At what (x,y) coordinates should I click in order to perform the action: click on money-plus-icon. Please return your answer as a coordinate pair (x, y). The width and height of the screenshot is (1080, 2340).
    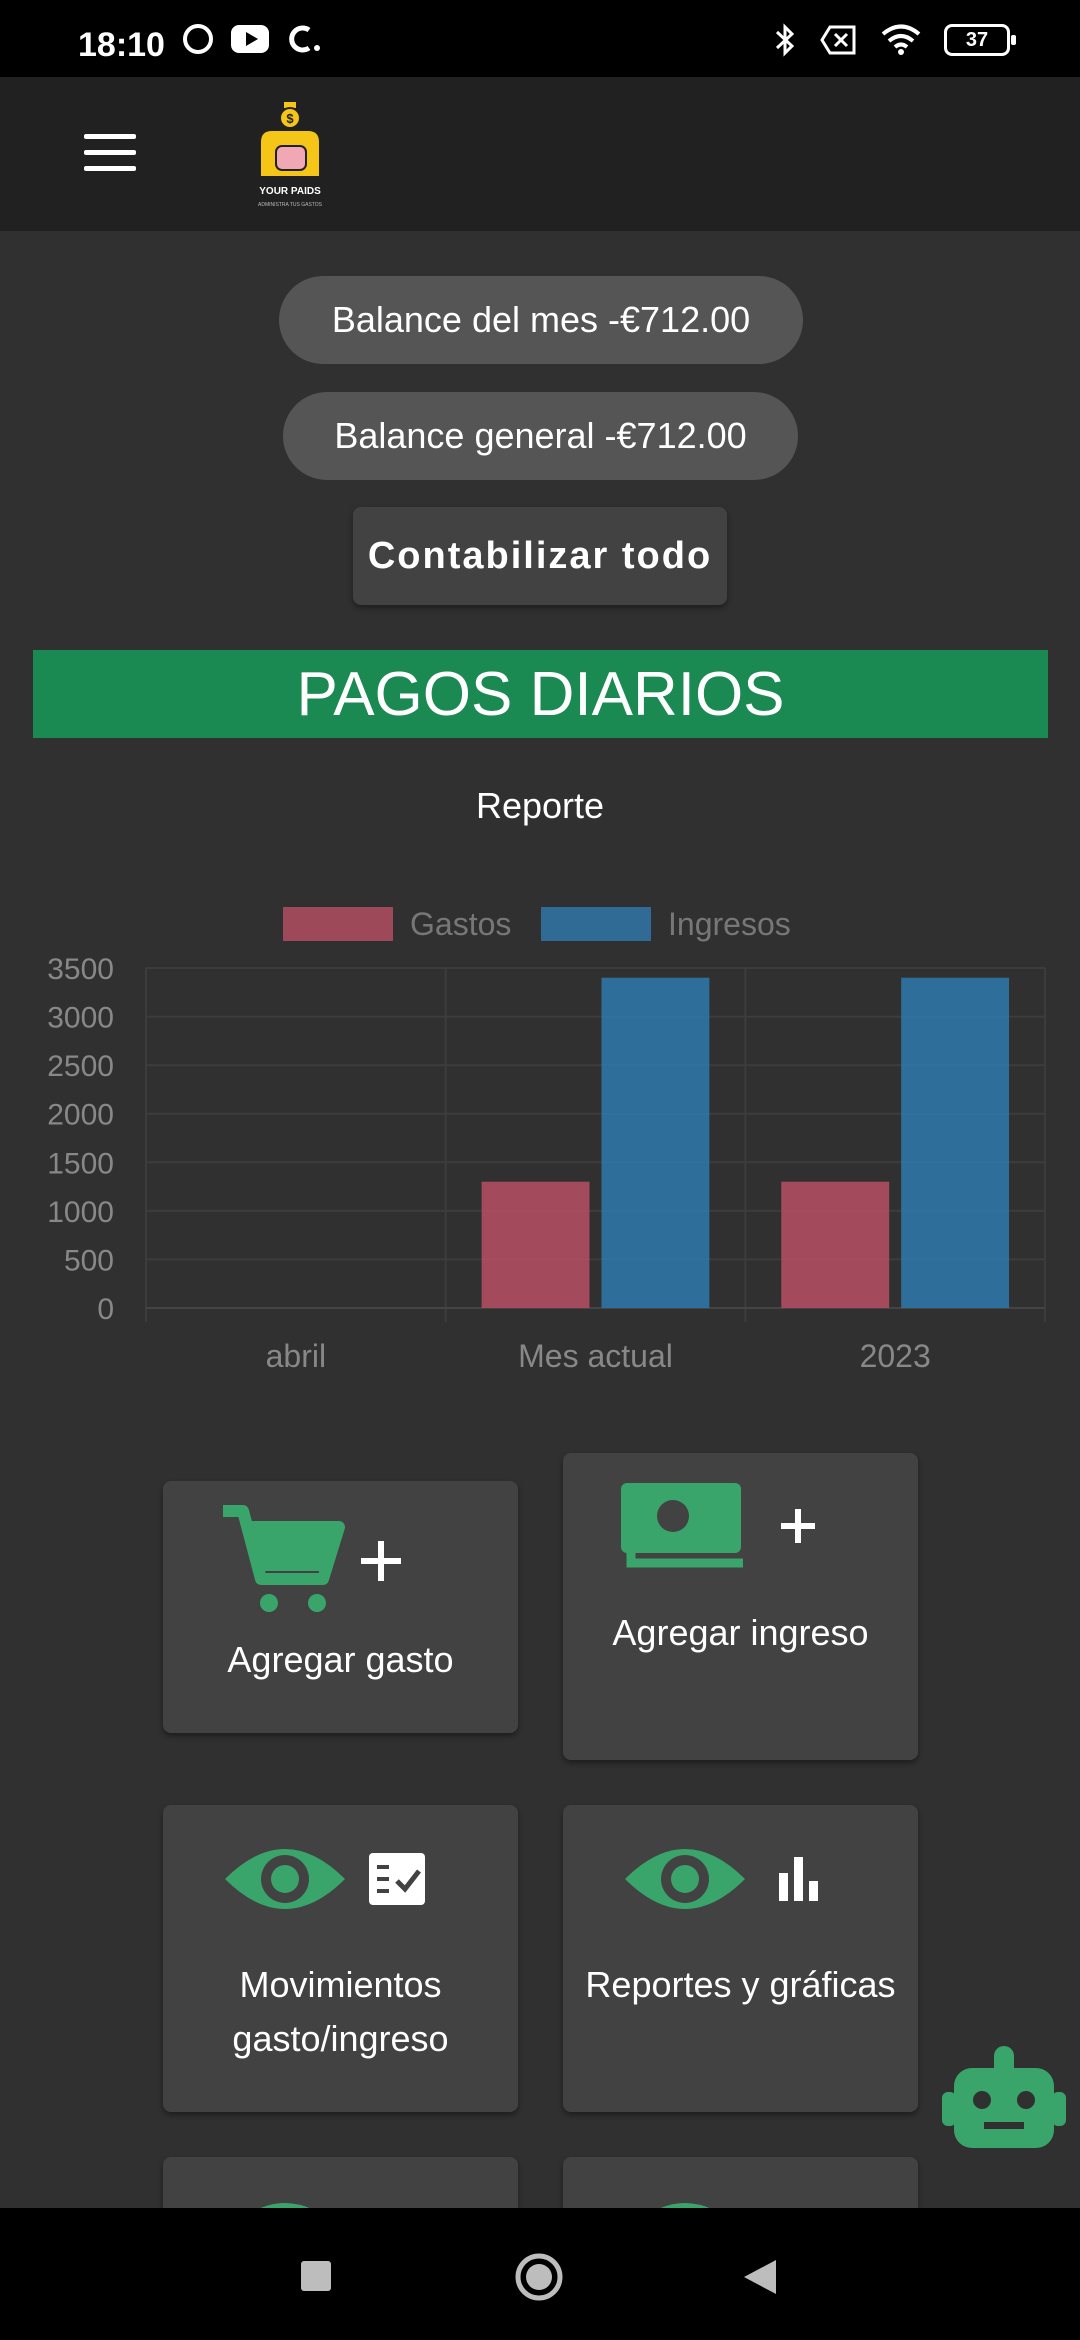
    Looking at the image, I should click on (718, 1525).